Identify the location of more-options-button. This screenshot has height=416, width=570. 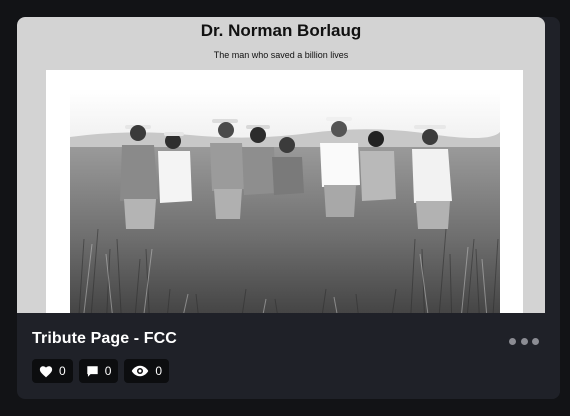
(524, 341).